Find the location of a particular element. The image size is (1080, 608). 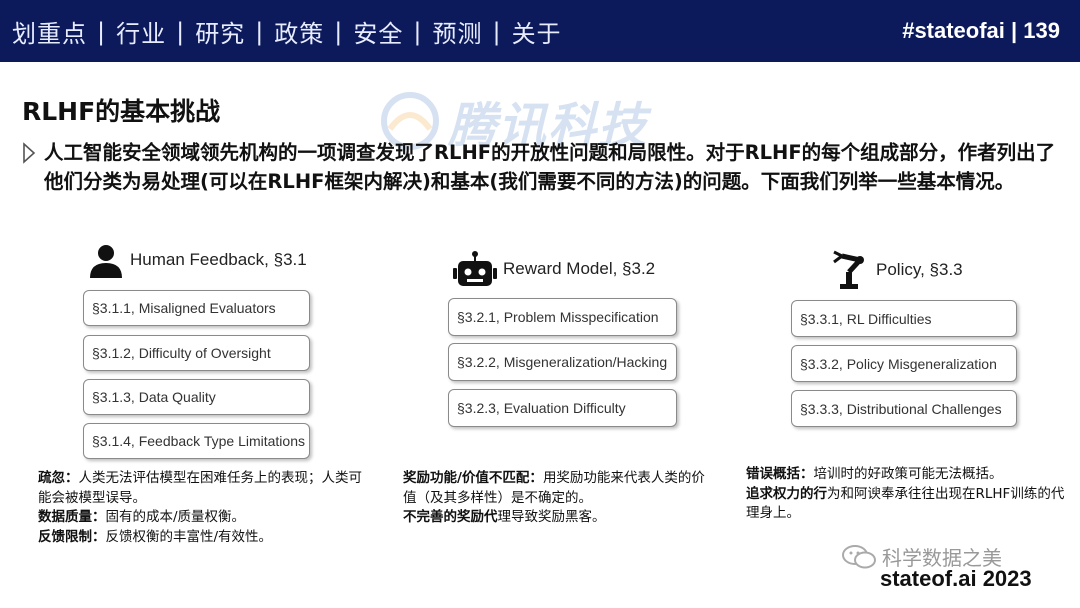

challenge-box: §3.1.2, Difficulty of Oversight is located at coordinates (196, 353).